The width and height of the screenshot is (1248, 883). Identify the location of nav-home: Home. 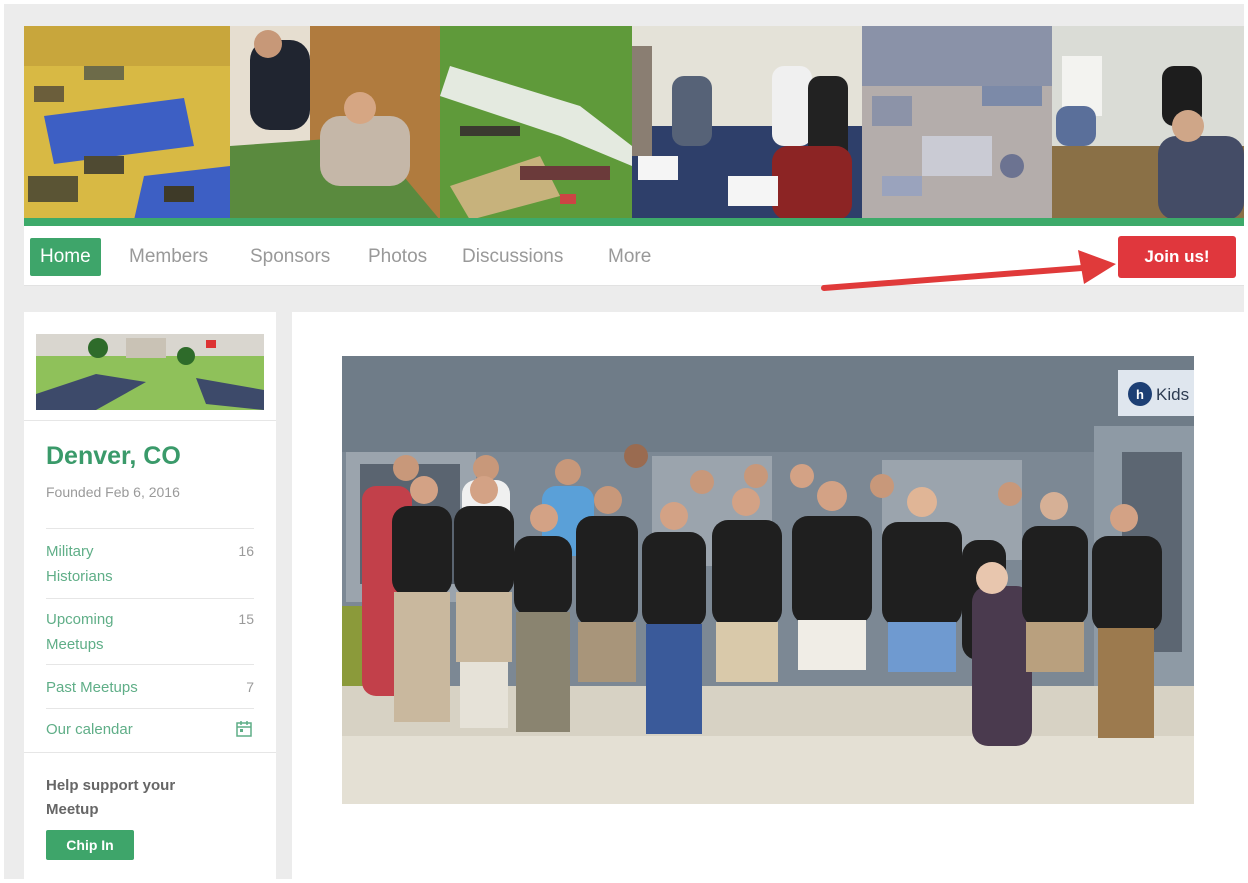
(65, 257).